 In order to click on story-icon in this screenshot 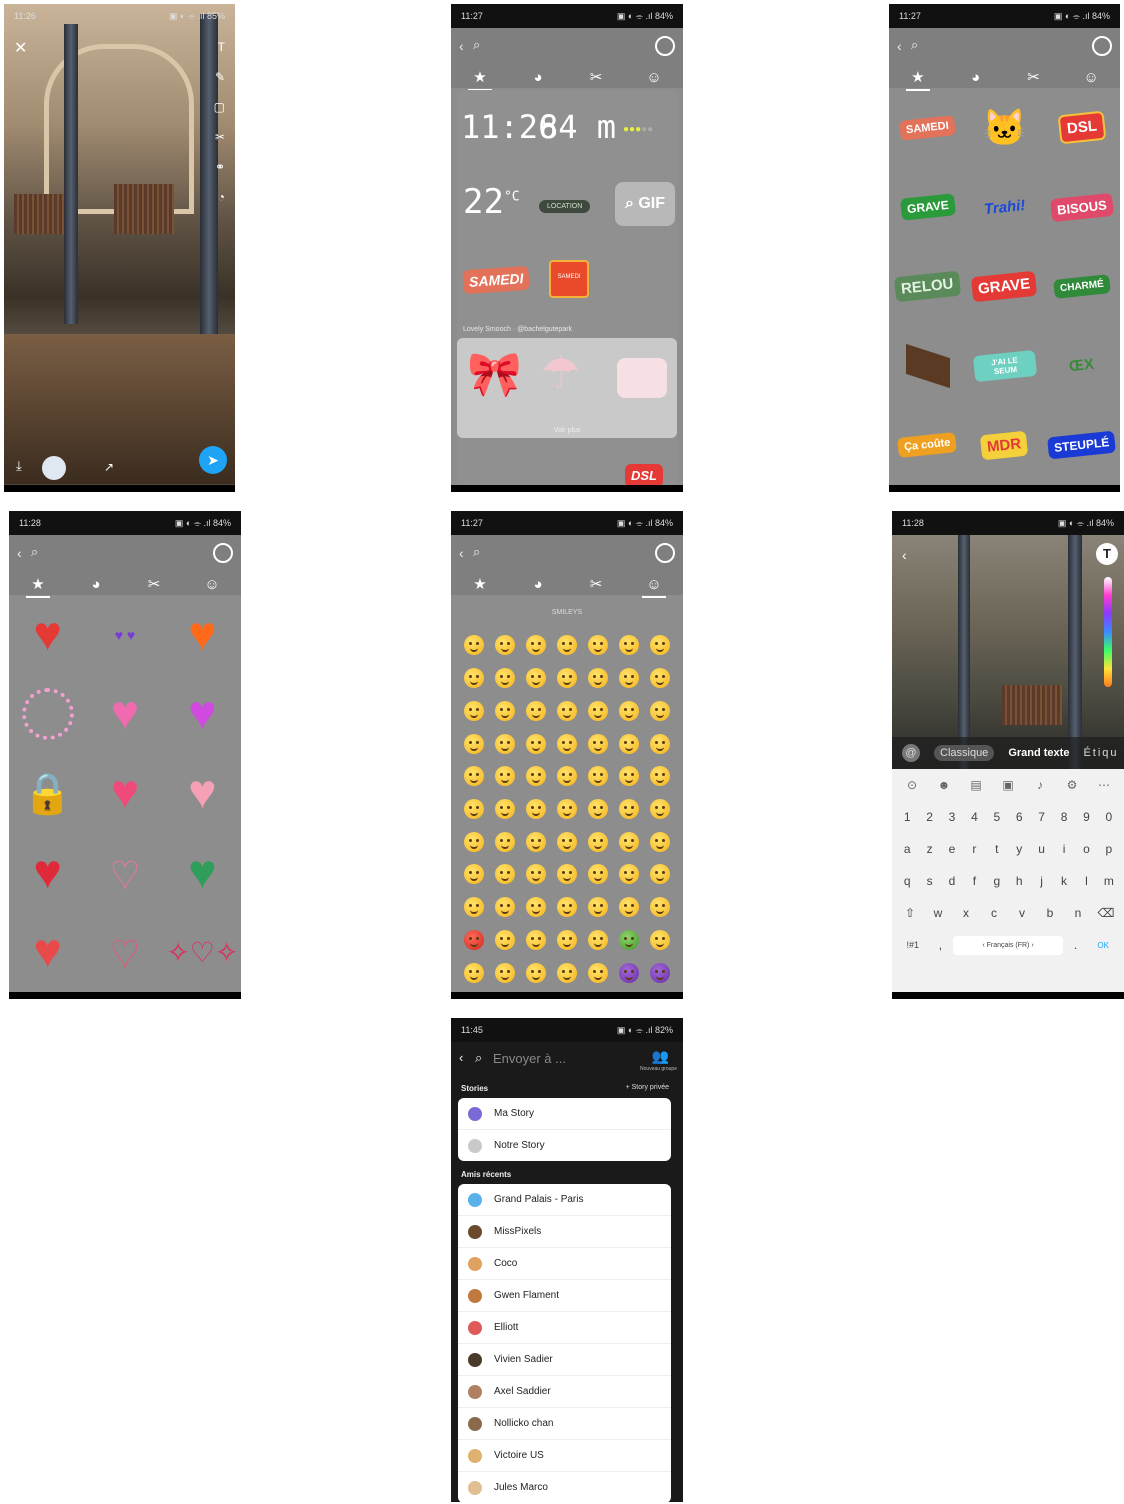, I will do `click(54, 468)`.